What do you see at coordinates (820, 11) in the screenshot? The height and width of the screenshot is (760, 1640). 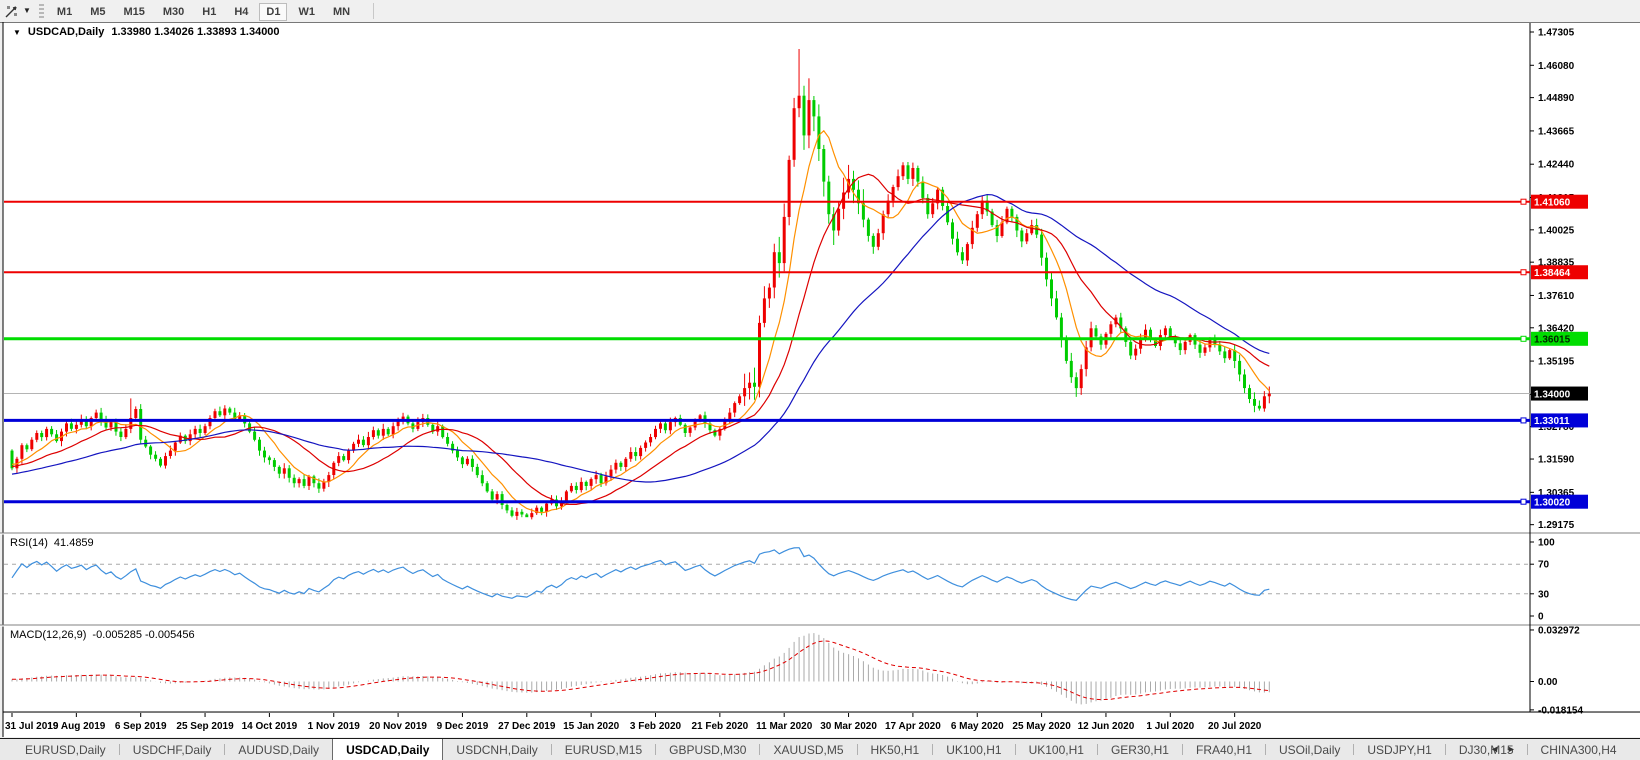 I see `timeframe-toolbar: ▼ M1 M5 M15 M30 H1 H4 D1 W1 MN` at bounding box center [820, 11].